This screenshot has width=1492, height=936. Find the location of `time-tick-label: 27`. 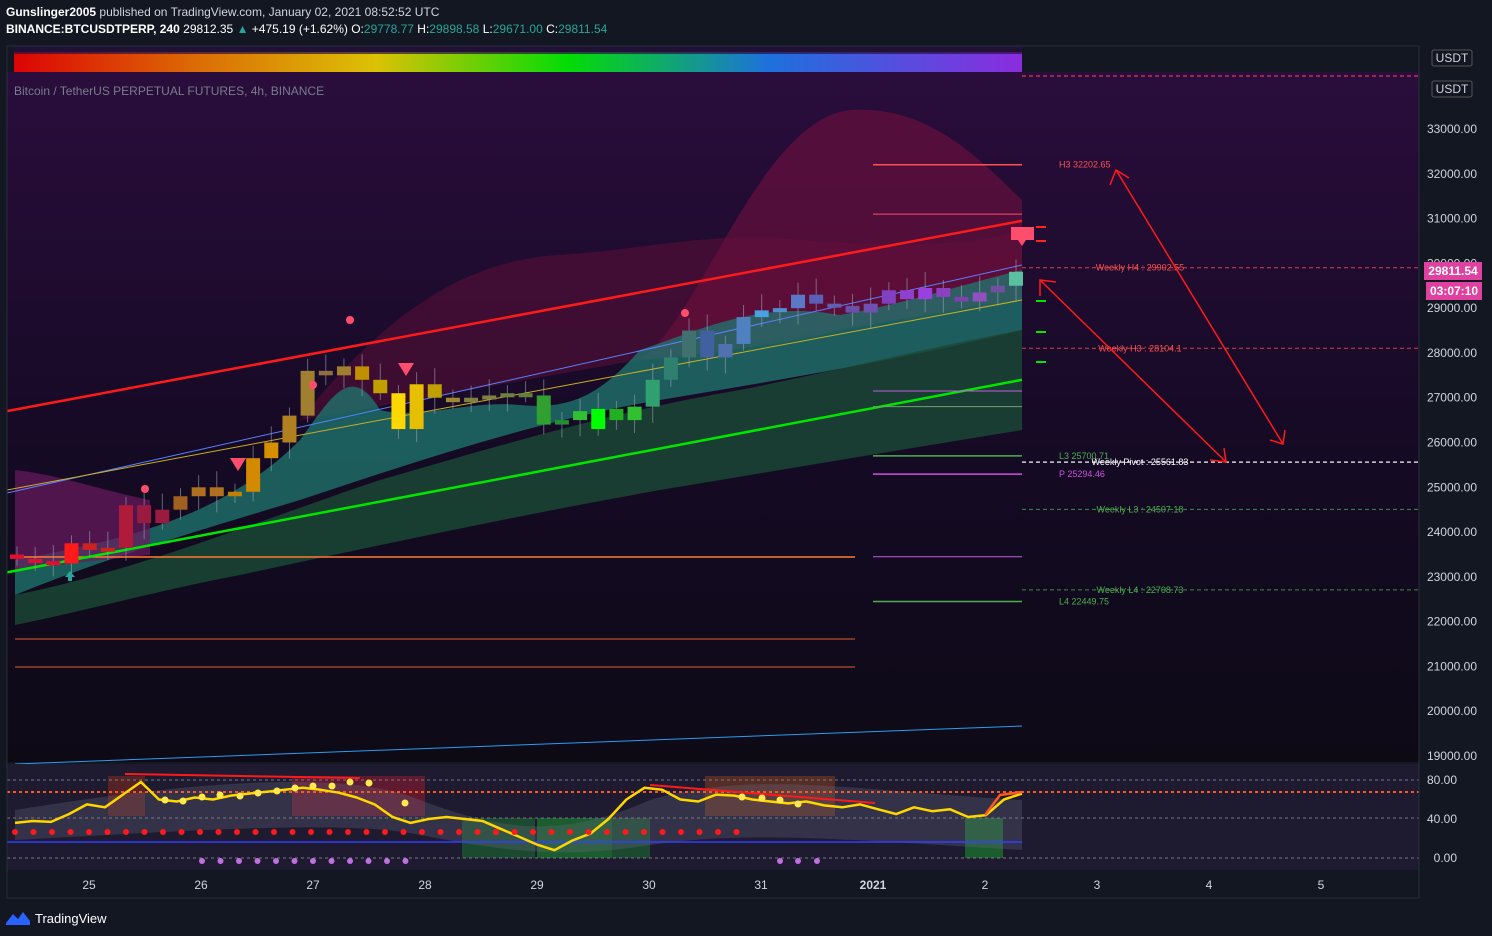

time-tick-label: 27 is located at coordinates (313, 885).